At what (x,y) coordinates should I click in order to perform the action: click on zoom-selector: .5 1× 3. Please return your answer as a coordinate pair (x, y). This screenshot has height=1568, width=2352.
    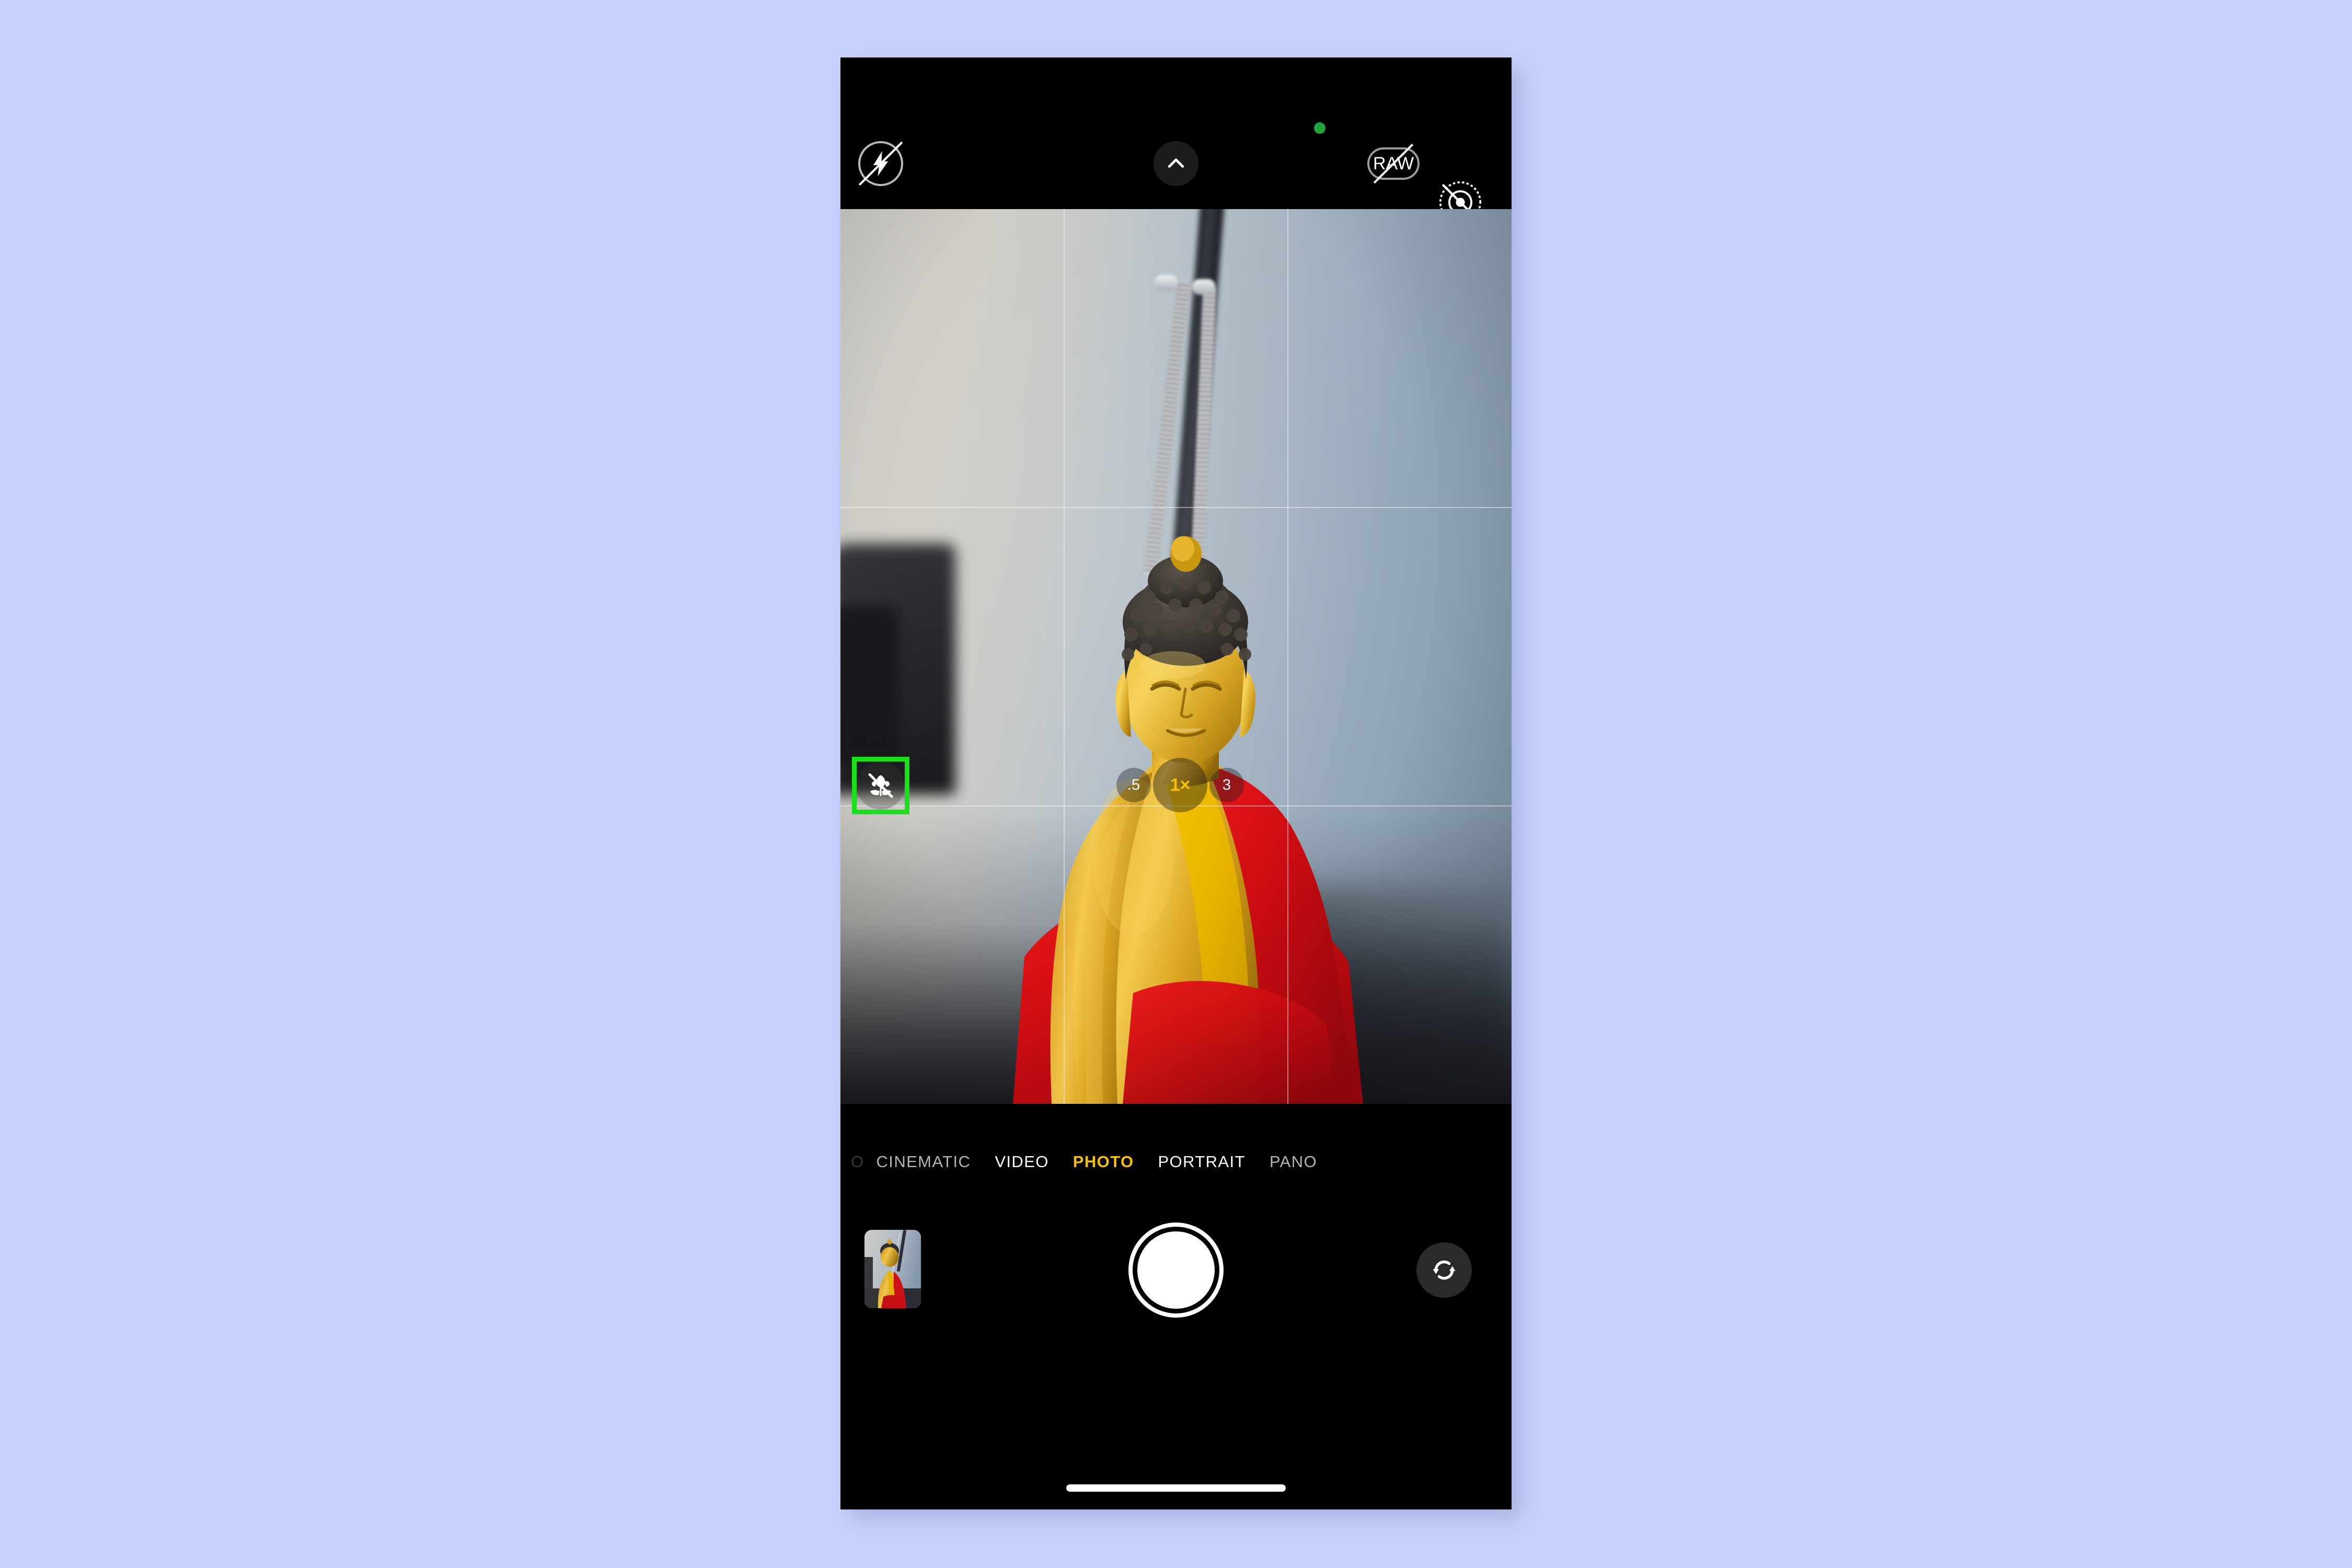
    Looking at the image, I should click on (1180, 785).